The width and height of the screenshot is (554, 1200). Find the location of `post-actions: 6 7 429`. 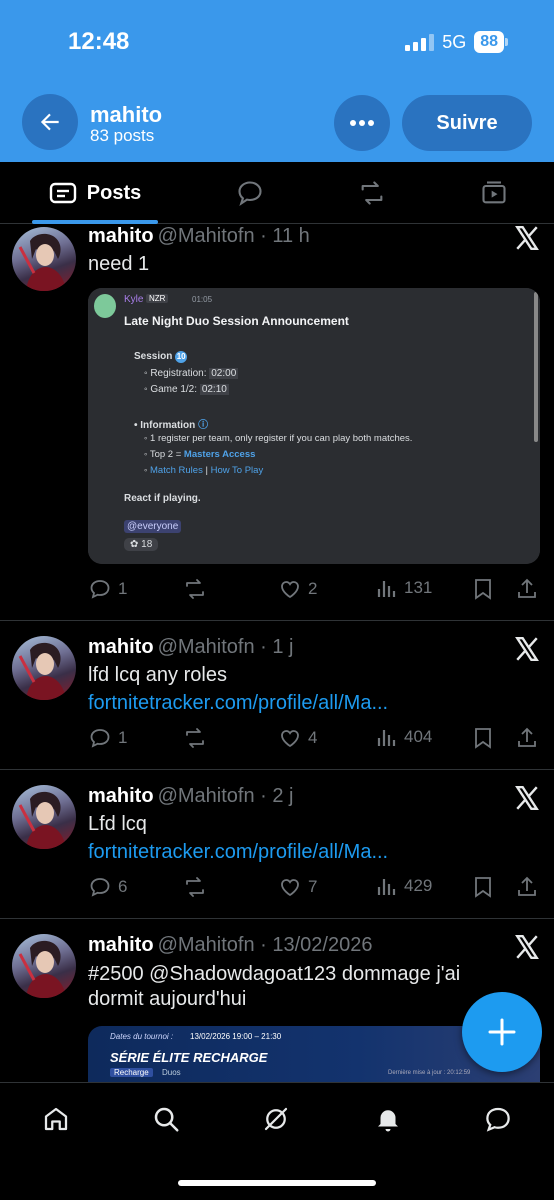

post-actions: 6 7 429 is located at coordinates (318, 889).